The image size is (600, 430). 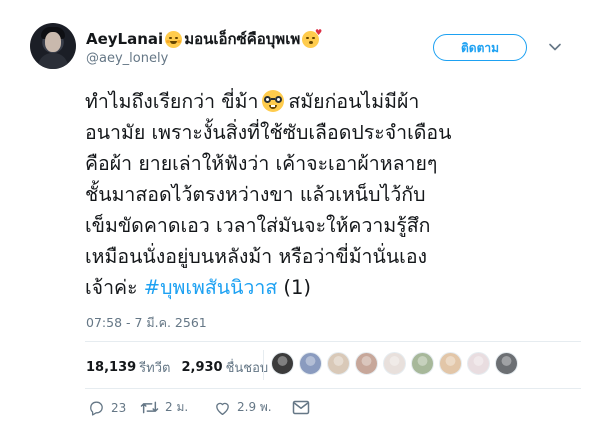 What do you see at coordinates (149, 407) in the screenshot?
I see `retweet-icon` at bounding box center [149, 407].